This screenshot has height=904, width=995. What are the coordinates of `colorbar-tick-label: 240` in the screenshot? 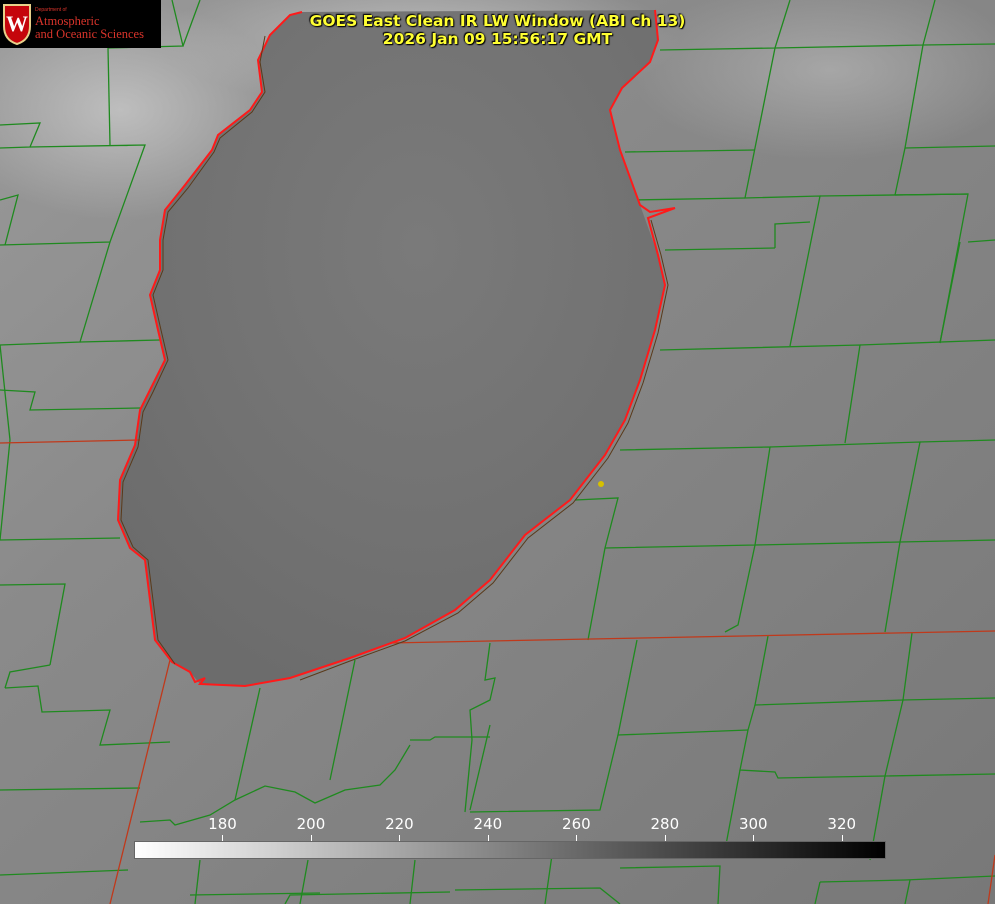 It's located at (488, 824).